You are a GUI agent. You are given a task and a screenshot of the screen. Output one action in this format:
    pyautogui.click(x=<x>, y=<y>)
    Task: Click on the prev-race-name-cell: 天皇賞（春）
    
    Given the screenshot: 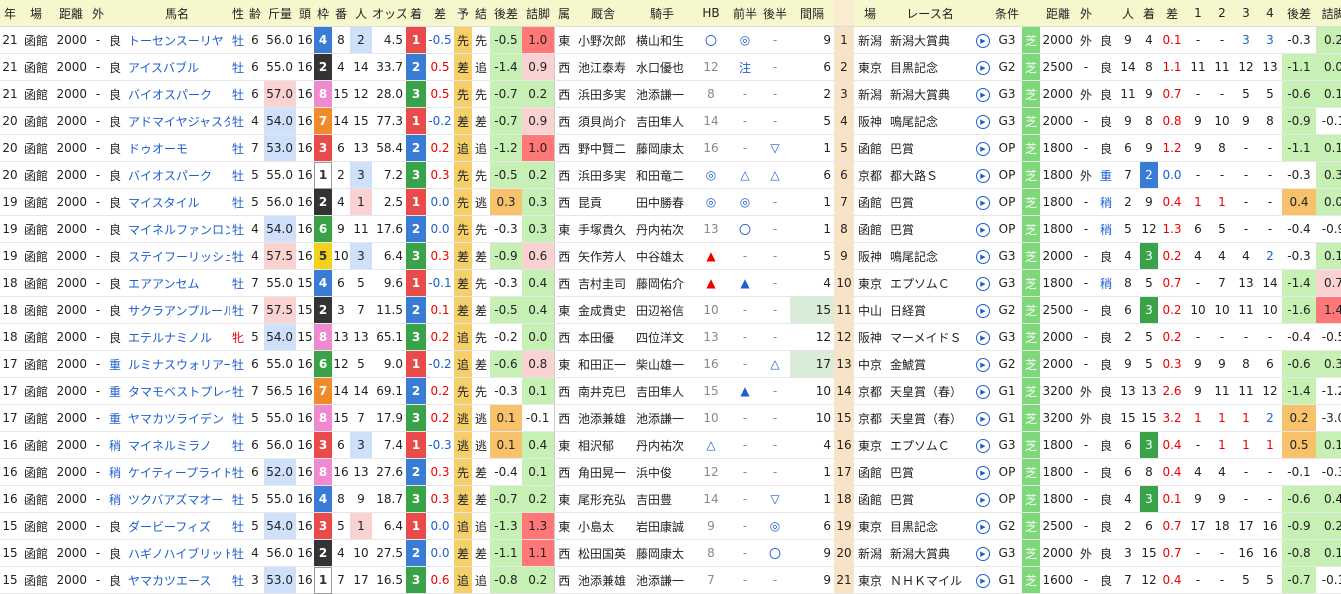 What is the action you would take?
    pyautogui.click(x=930, y=391)
    